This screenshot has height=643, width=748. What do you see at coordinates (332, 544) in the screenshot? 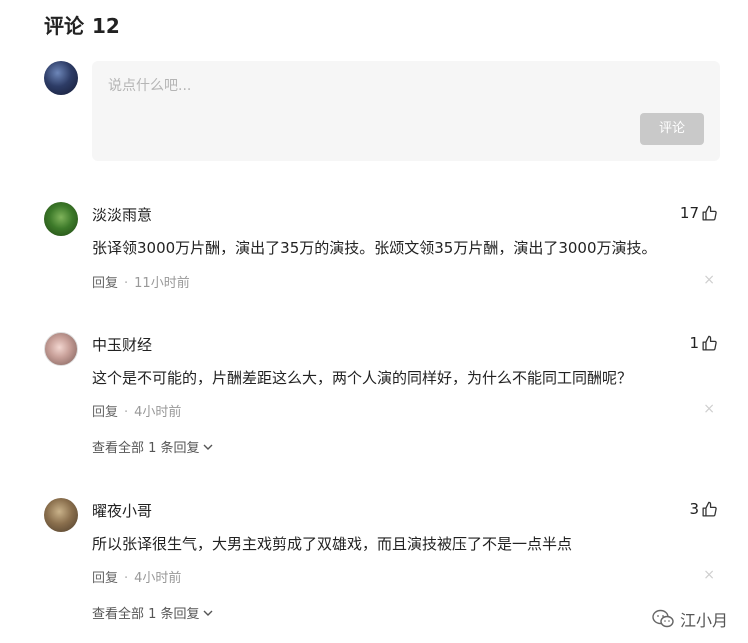
I see `comment-text: 所以张译很生气，大男主戏剪成了双雄戏，而且演技被压了不是一点半点` at bounding box center [332, 544].